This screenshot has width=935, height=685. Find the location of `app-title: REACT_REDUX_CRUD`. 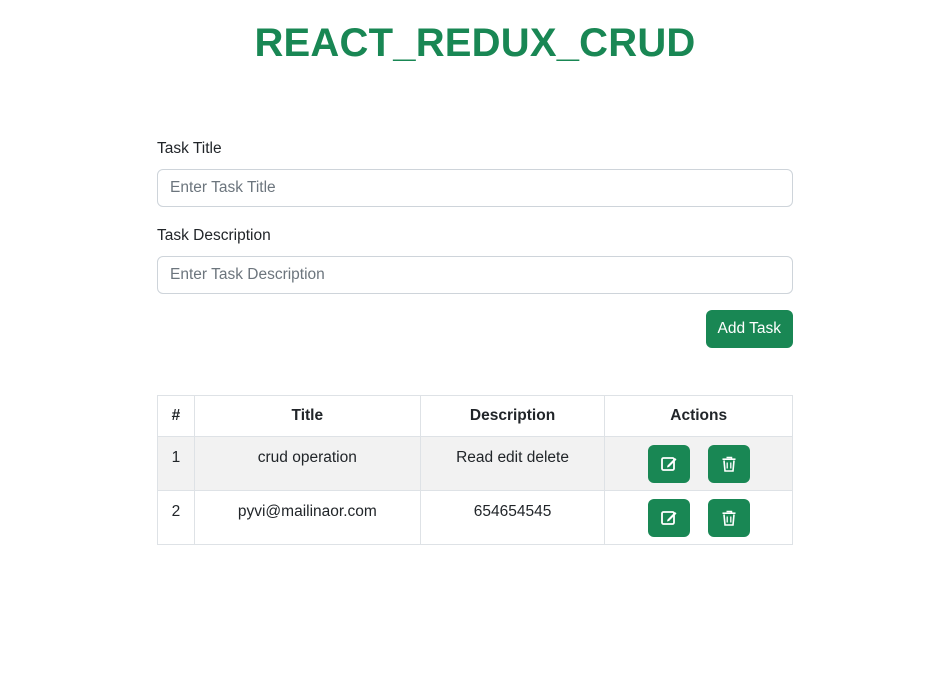

app-title: REACT_REDUX_CRUD is located at coordinates (475, 43).